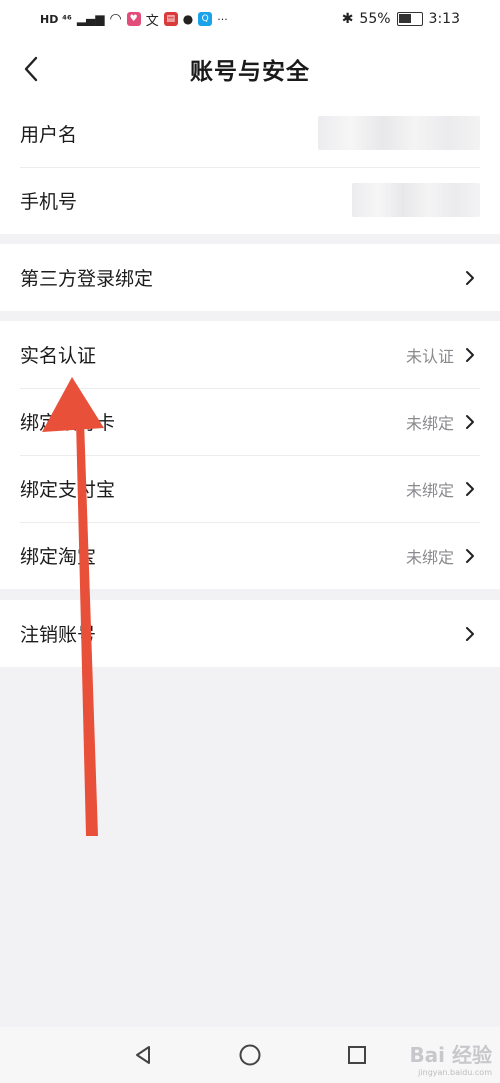  Describe the element at coordinates (58, 635) in the screenshot. I see `cancel-account-label: 注销账号` at that location.